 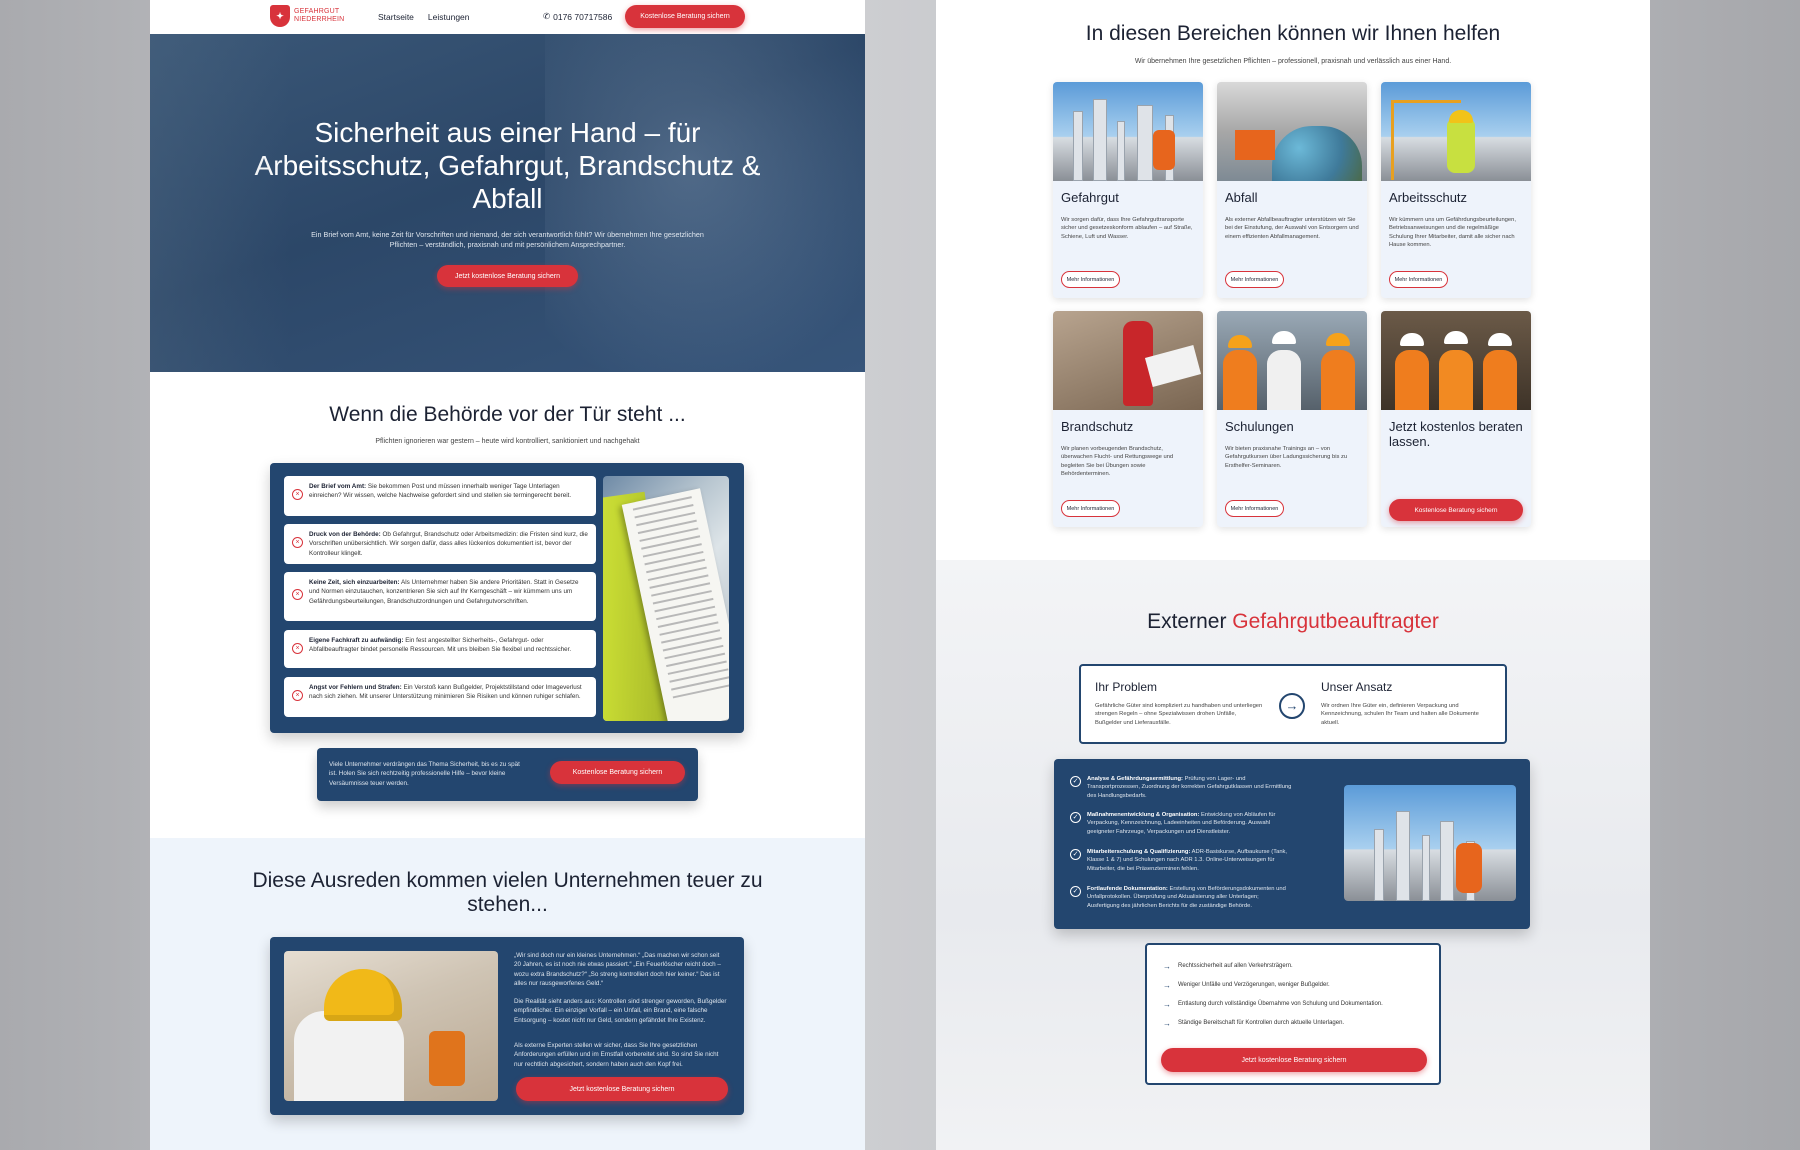 What do you see at coordinates (1128, 131) in the screenshot?
I see `refinery-photo` at bounding box center [1128, 131].